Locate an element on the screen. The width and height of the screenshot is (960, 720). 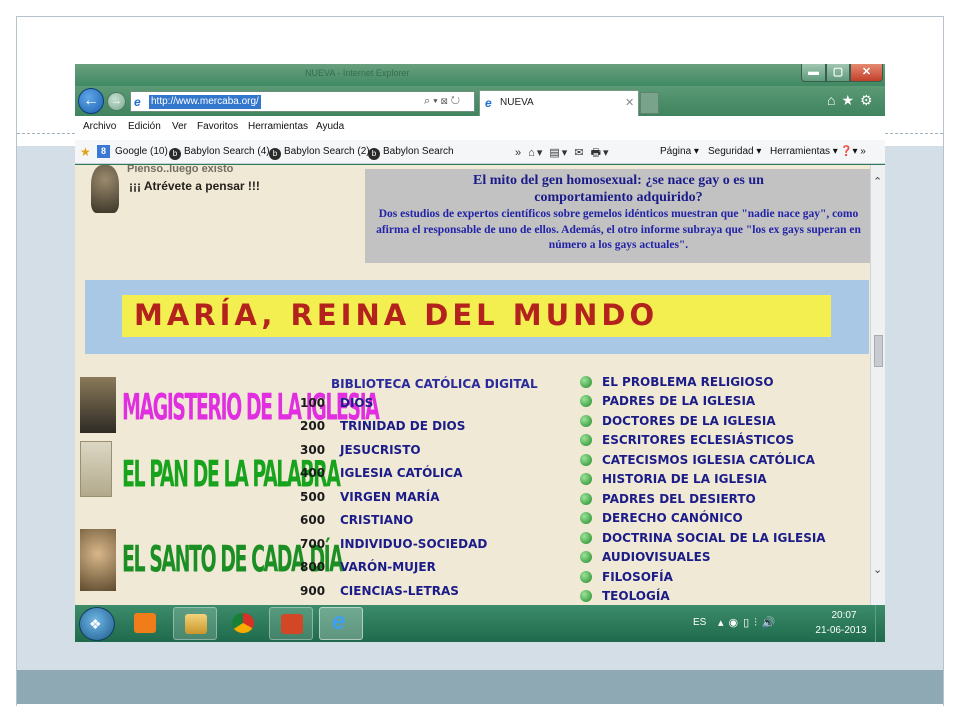
fav-google: Google (10) is located at coordinates (141, 151).